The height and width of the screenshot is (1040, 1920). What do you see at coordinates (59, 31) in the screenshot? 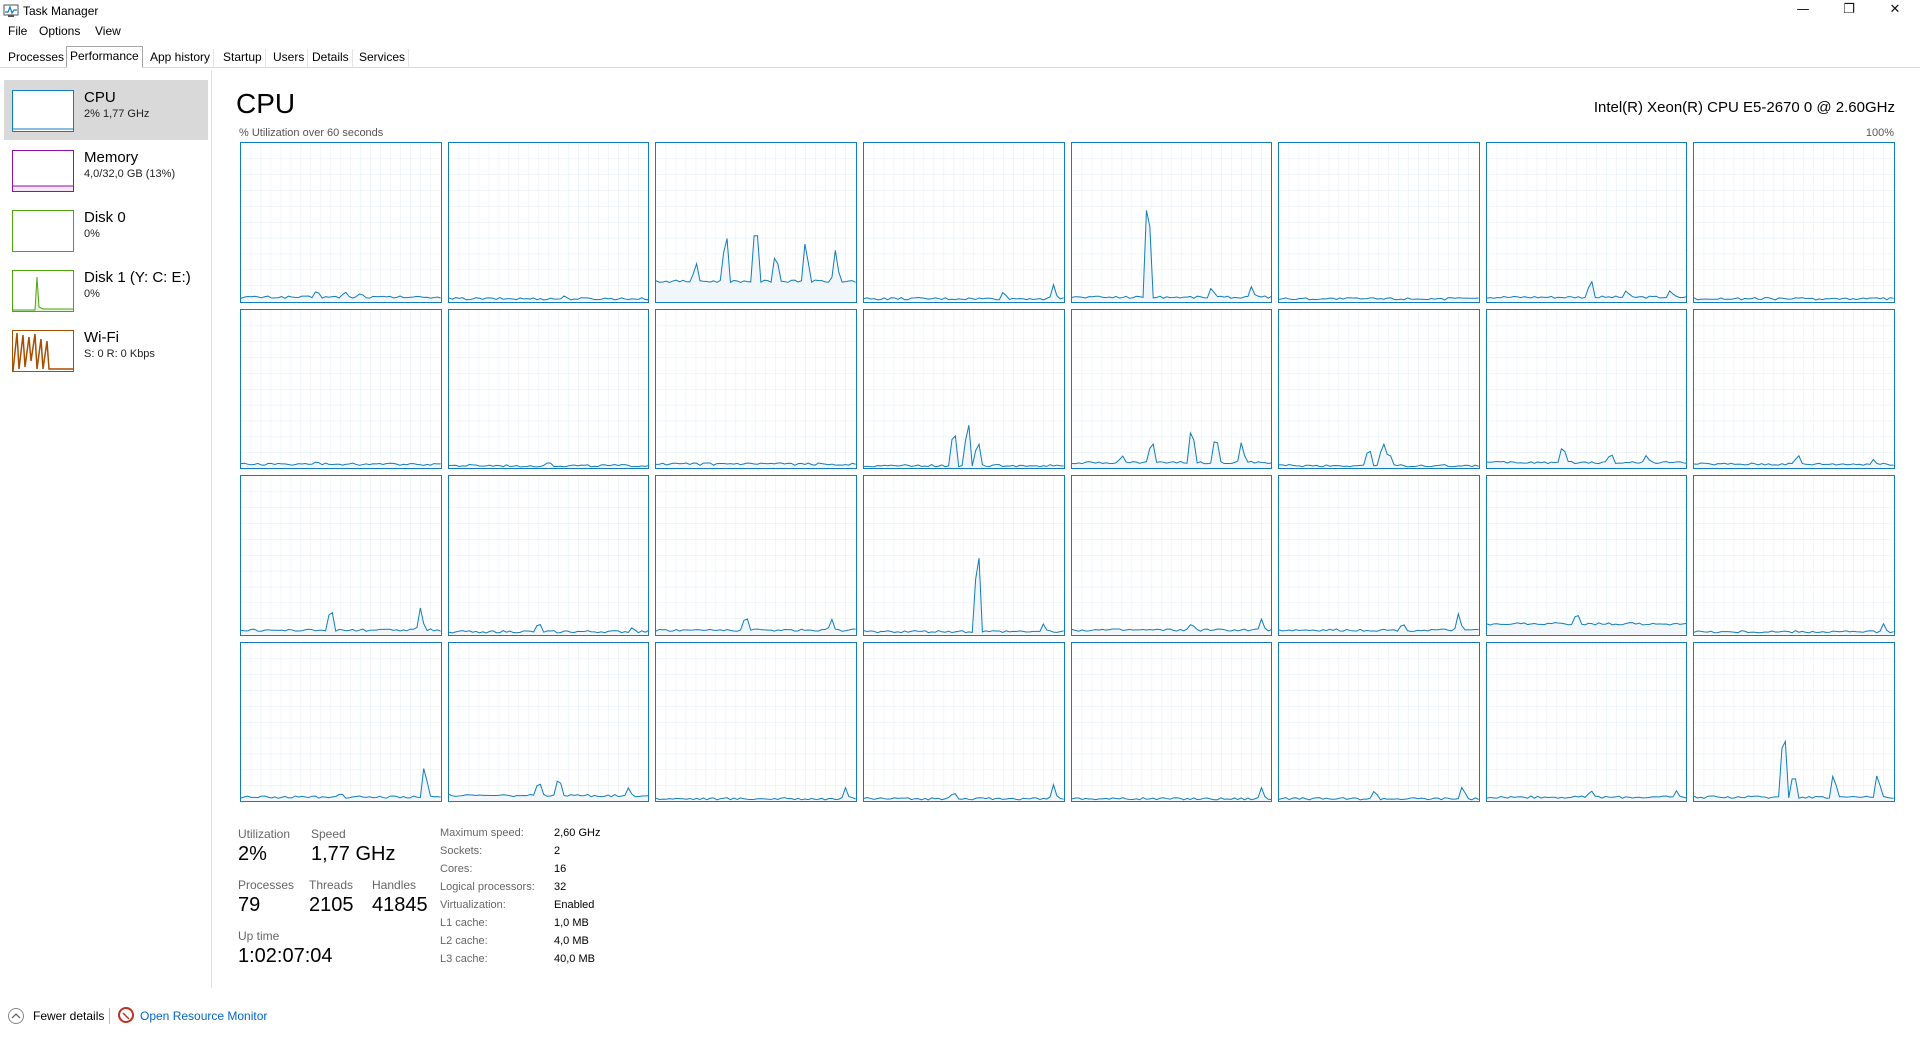
I see `menu-options: Options` at bounding box center [59, 31].